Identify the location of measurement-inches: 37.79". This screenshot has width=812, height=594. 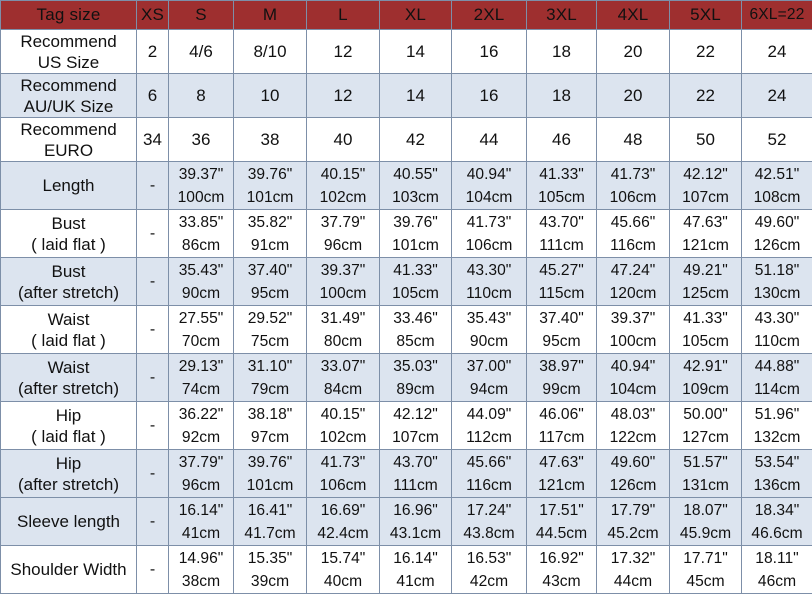
(343, 222).